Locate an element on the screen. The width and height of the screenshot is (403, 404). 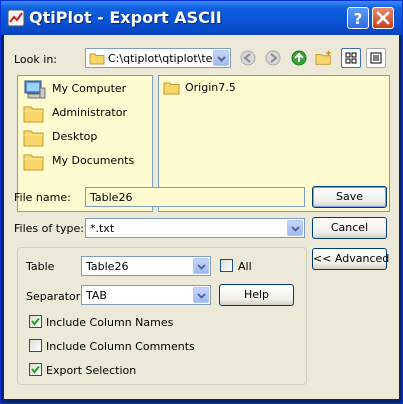
close-icon is located at coordinates (383, 18).